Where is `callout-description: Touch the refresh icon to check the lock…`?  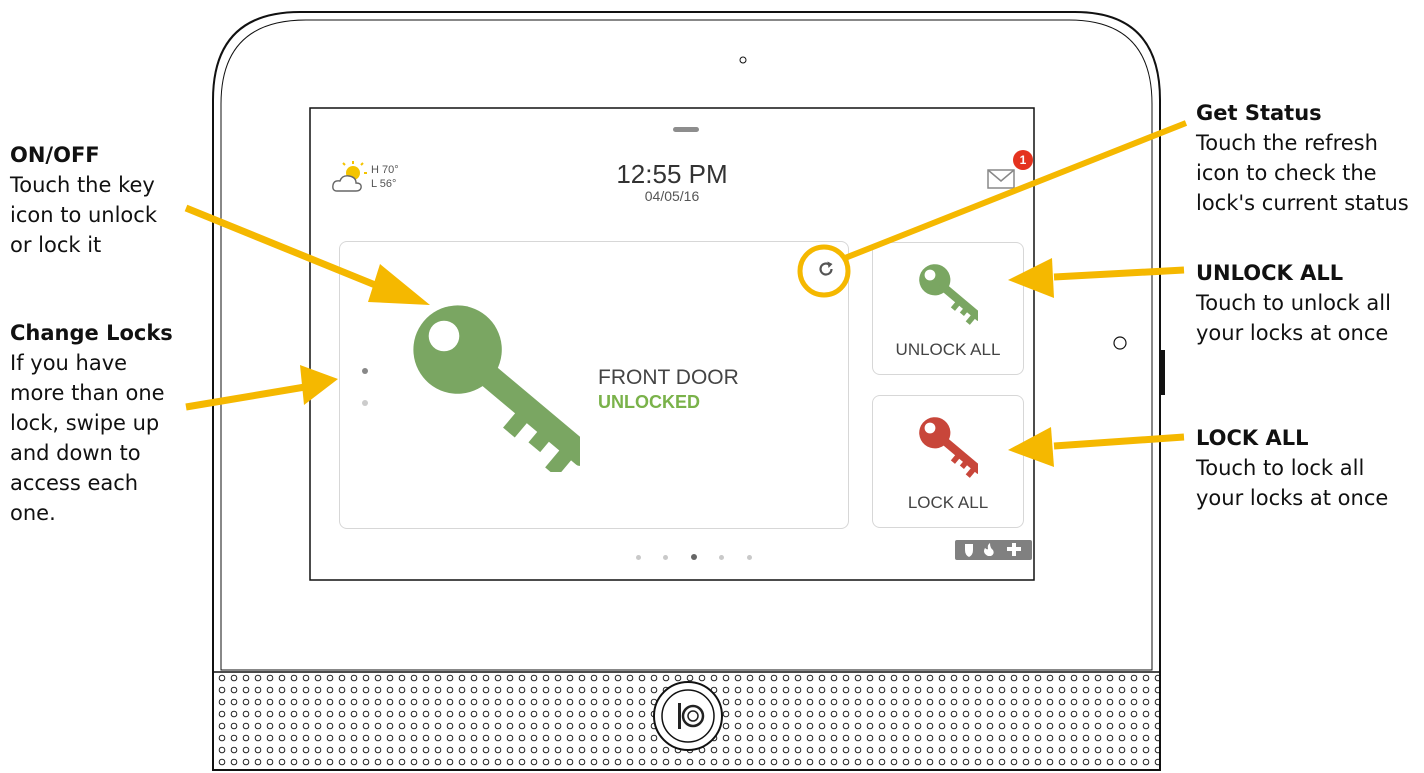
callout-description: Touch the refresh icon to check the lock… is located at coordinates (1302, 173).